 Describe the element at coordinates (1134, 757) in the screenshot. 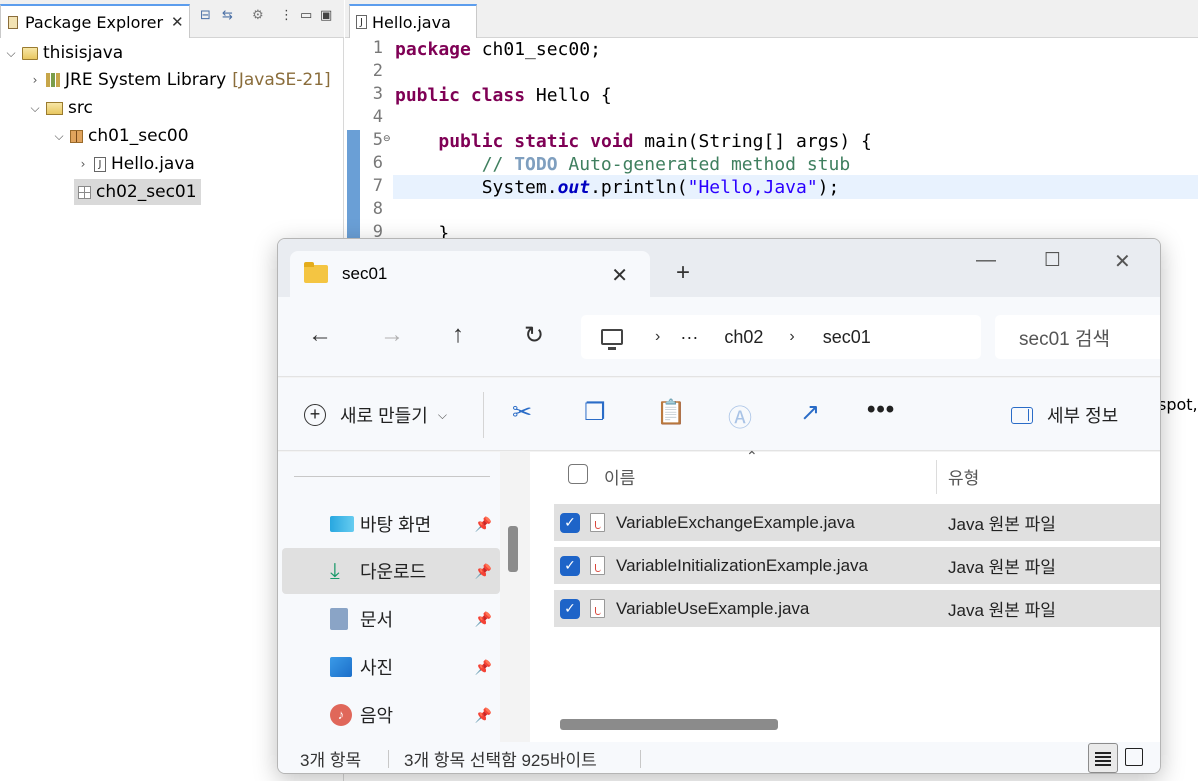

I see `tiles-view-icon` at that location.